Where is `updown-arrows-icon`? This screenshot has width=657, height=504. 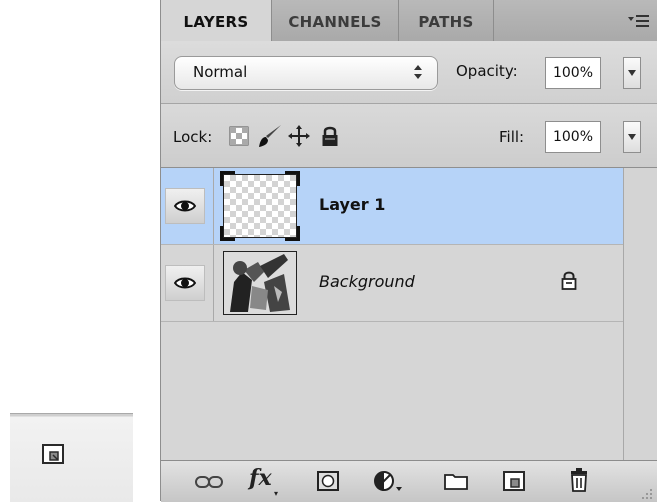
updown-arrows-icon is located at coordinates (418, 72).